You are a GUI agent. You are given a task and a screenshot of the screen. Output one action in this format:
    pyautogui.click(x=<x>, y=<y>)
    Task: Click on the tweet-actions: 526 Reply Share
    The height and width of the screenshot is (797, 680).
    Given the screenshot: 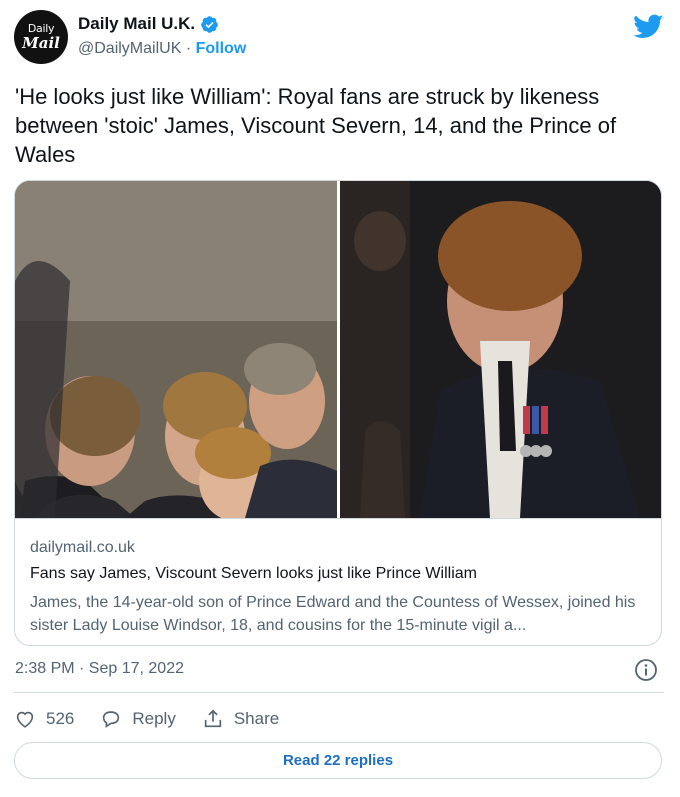 What is the action you would take?
    pyautogui.click(x=159, y=719)
    